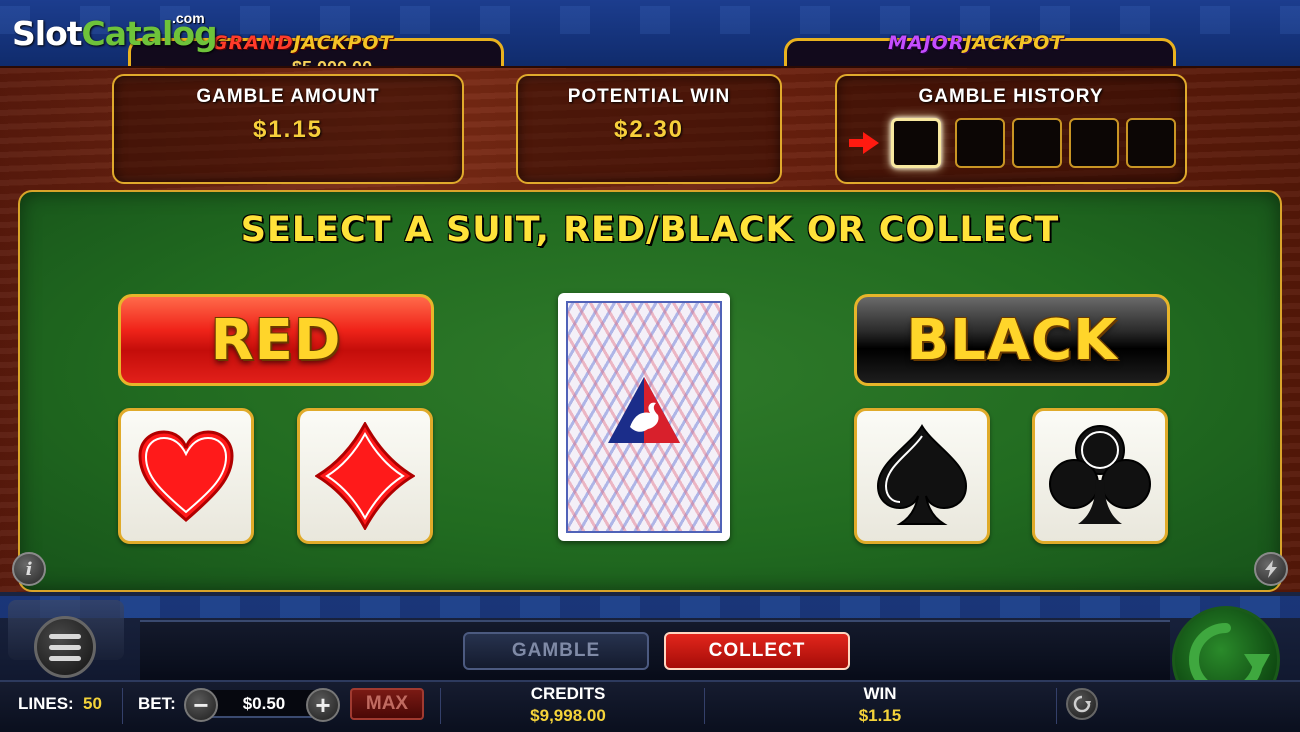 The image size is (1300, 732). I want to click on info-button: i, so click(29, 569).